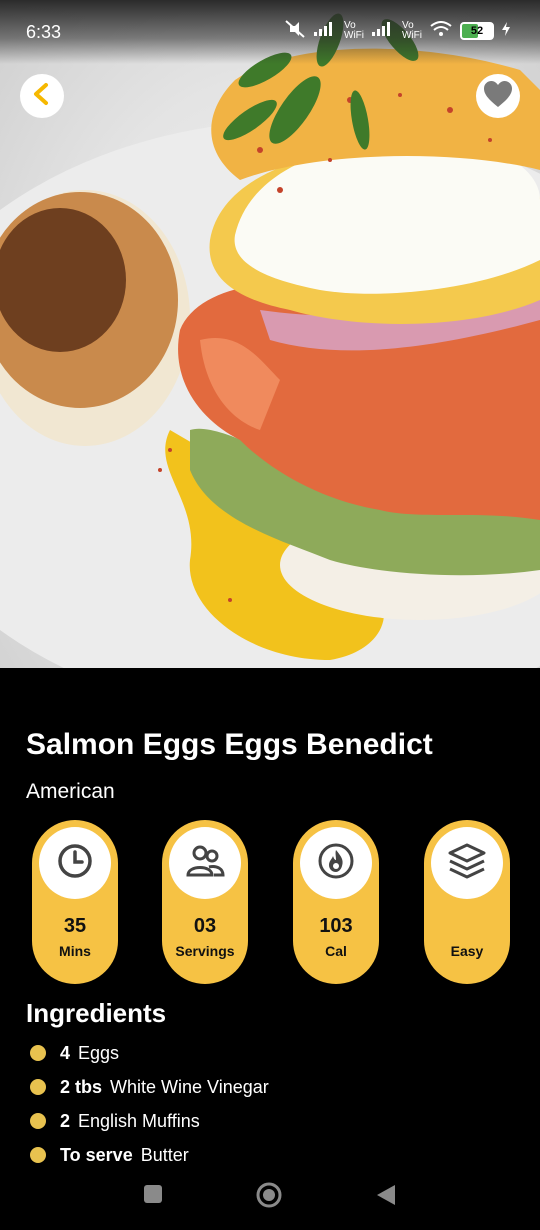 This screenshot has width=540, height=1230. I want to click on stat-calories: 103 Cal, so click(336, 902).